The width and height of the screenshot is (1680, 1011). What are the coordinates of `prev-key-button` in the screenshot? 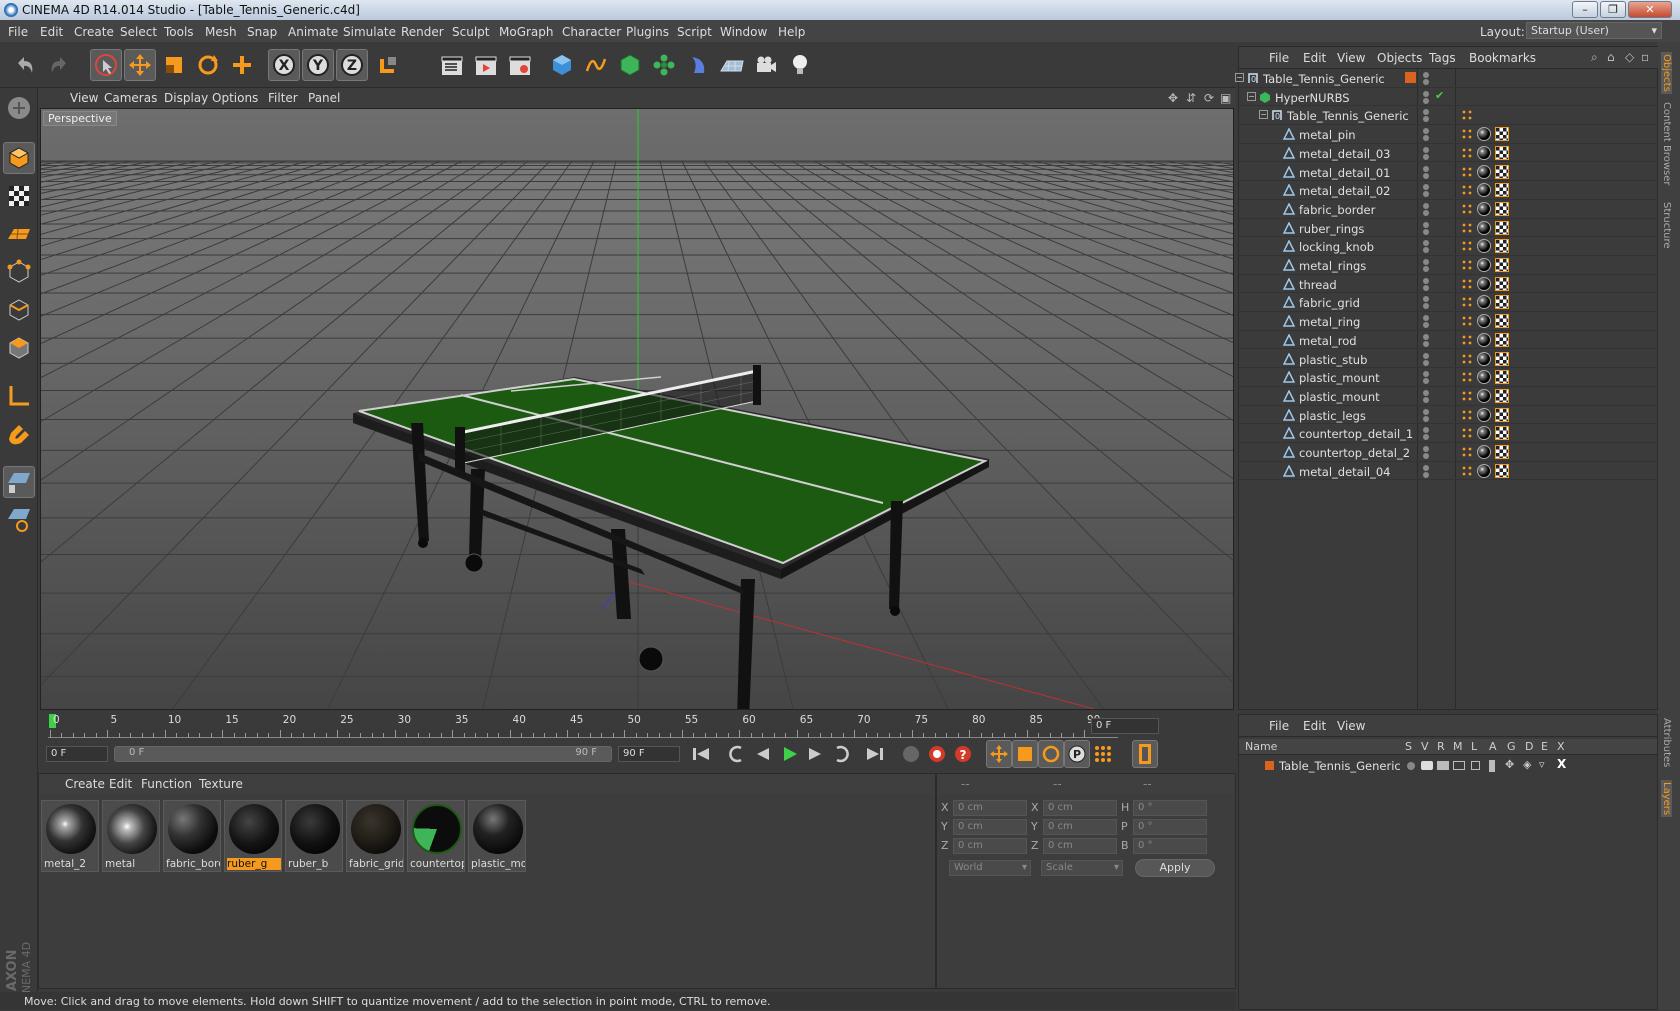 It's located at (737, 754).